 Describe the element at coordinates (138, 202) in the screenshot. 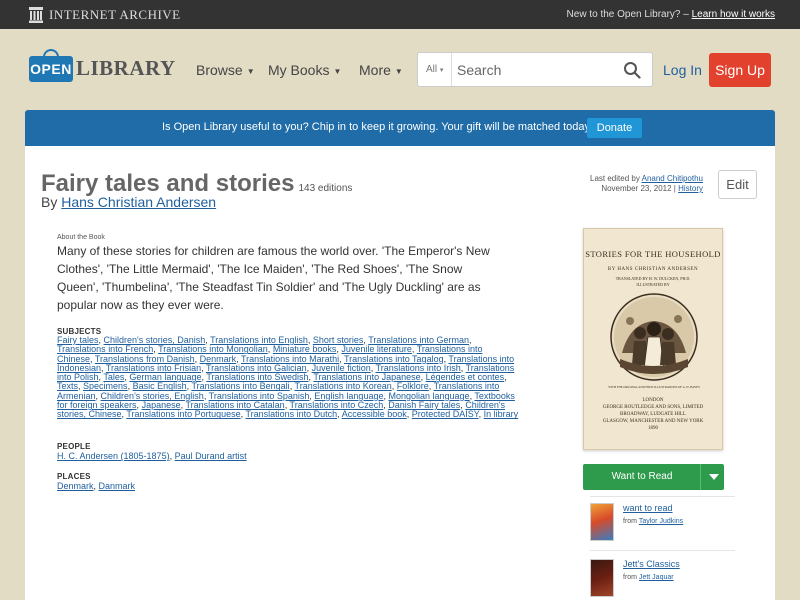

I see `author-link: Hans Christian Andersen` at that location.